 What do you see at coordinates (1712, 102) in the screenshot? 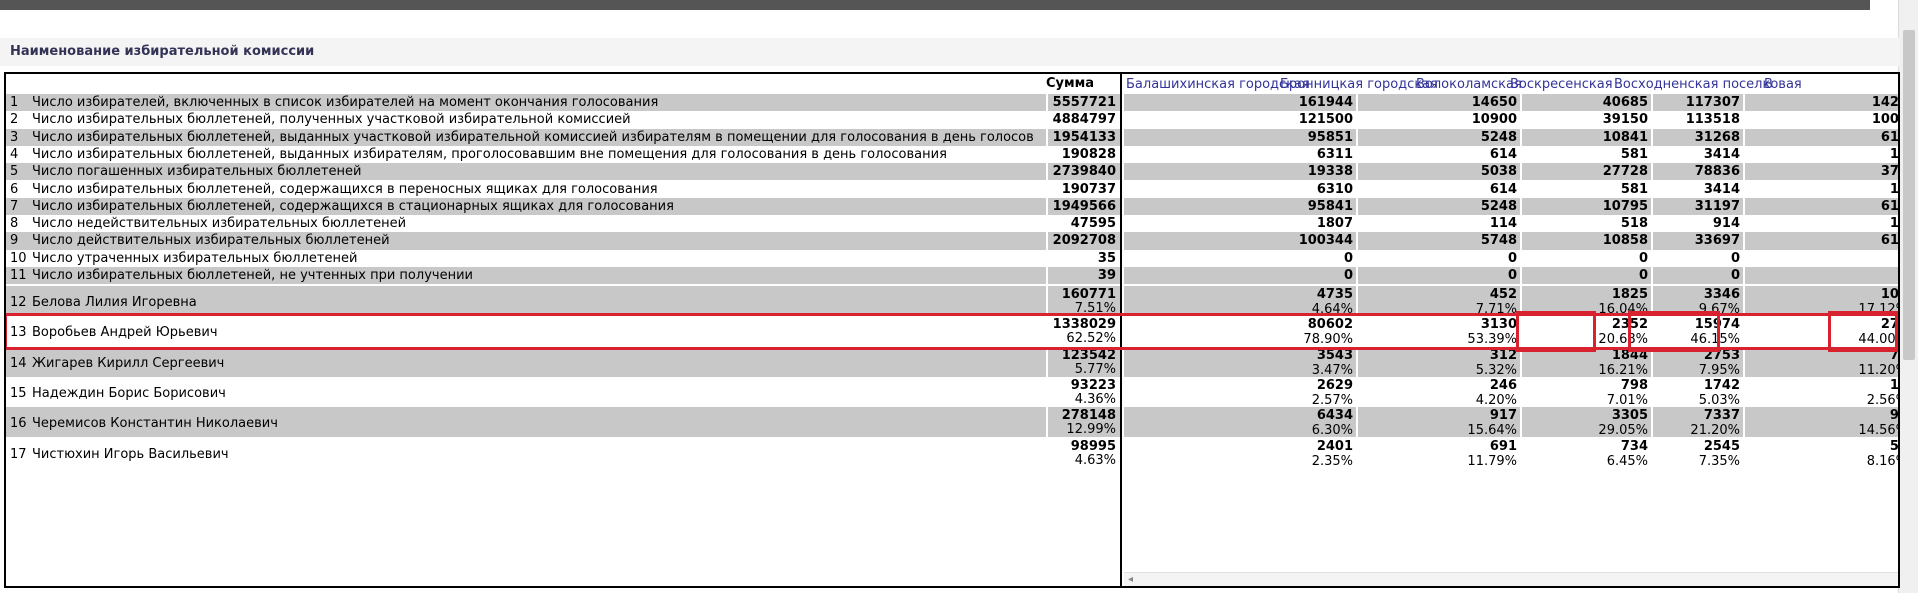
I see `value: 117307` at bounding box center [1712, 102].